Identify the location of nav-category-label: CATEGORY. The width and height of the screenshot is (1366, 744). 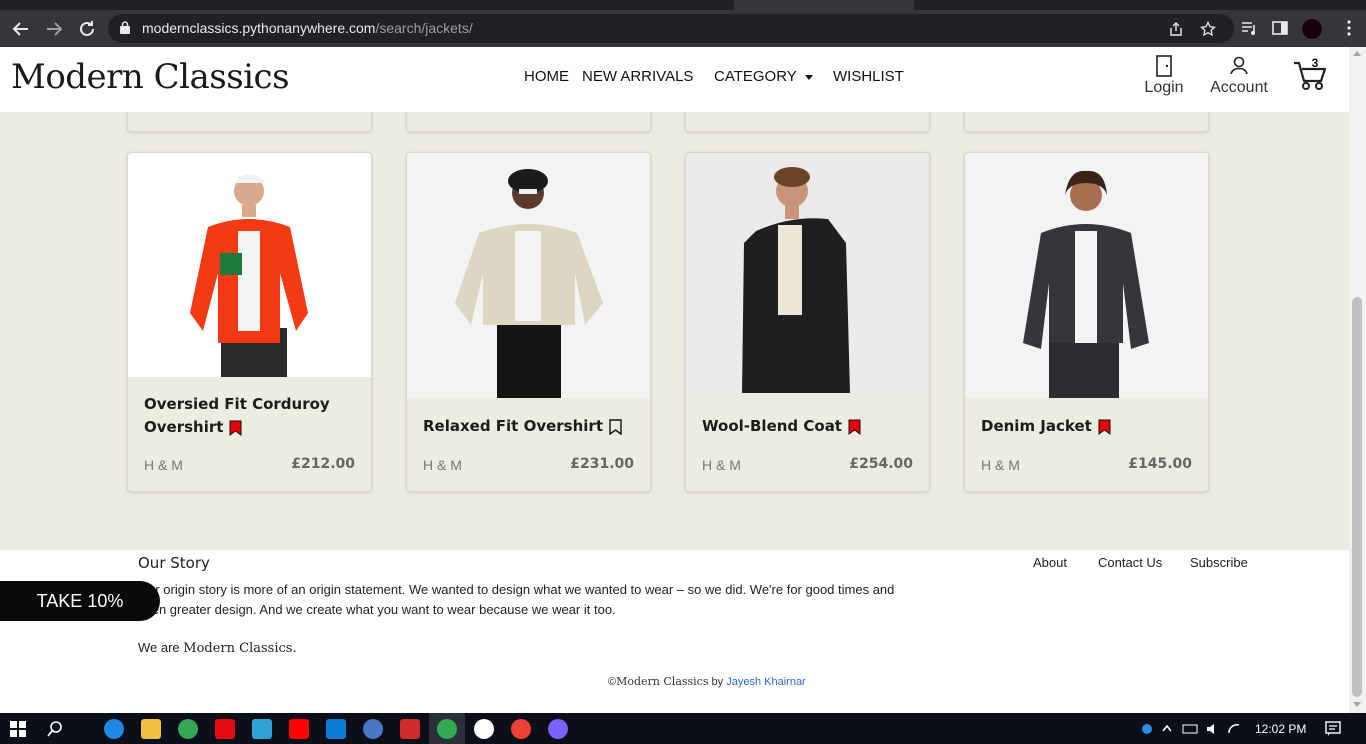
(755, 76).